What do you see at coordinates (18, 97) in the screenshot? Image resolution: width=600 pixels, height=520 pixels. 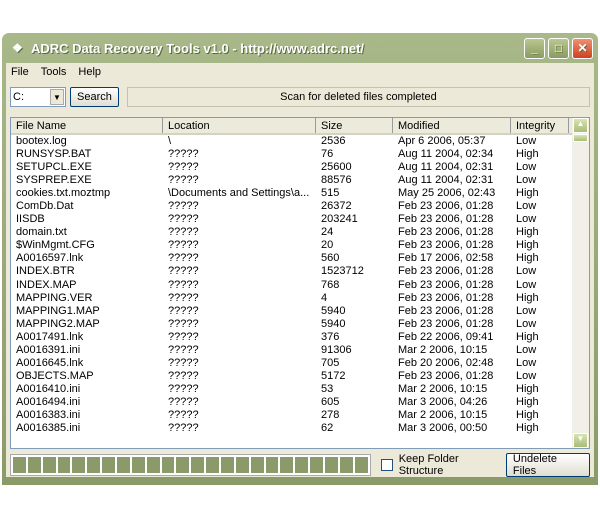 I see `drive-value: C:` at bounding box center [18, 97].